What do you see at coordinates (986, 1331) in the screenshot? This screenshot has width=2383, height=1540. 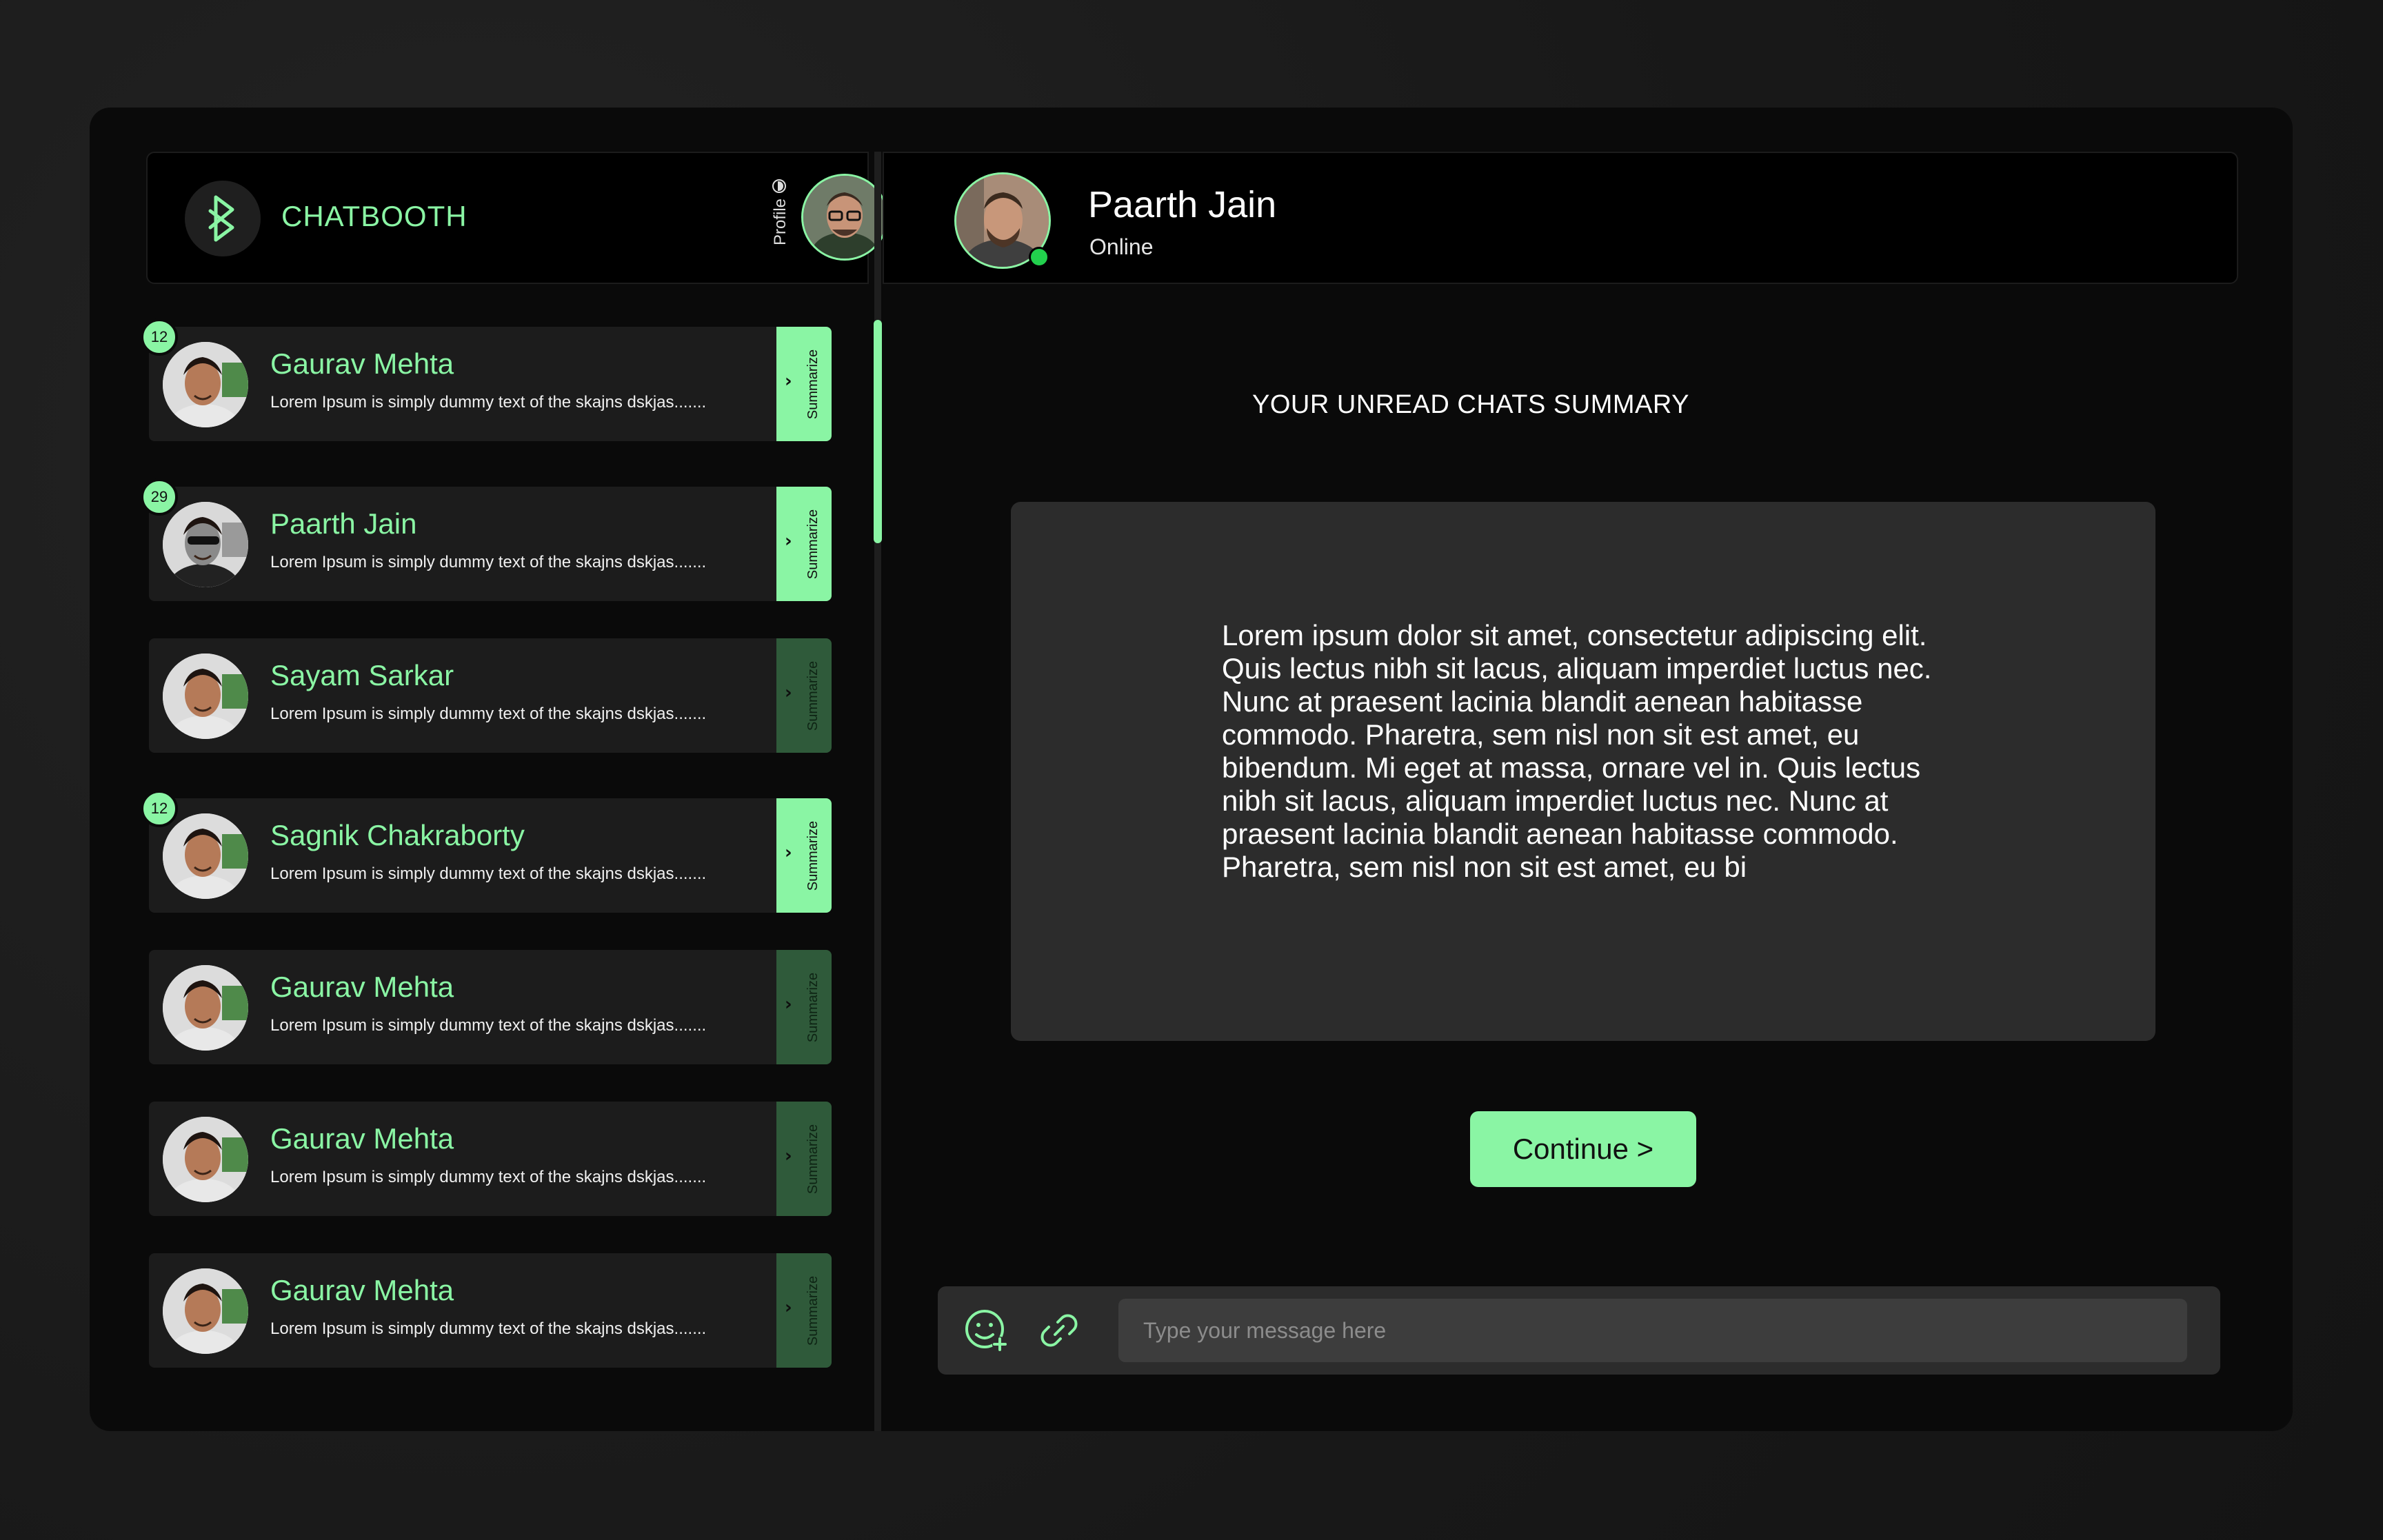 I see `emoji-add-icon` at bounding box center [986, 1331].